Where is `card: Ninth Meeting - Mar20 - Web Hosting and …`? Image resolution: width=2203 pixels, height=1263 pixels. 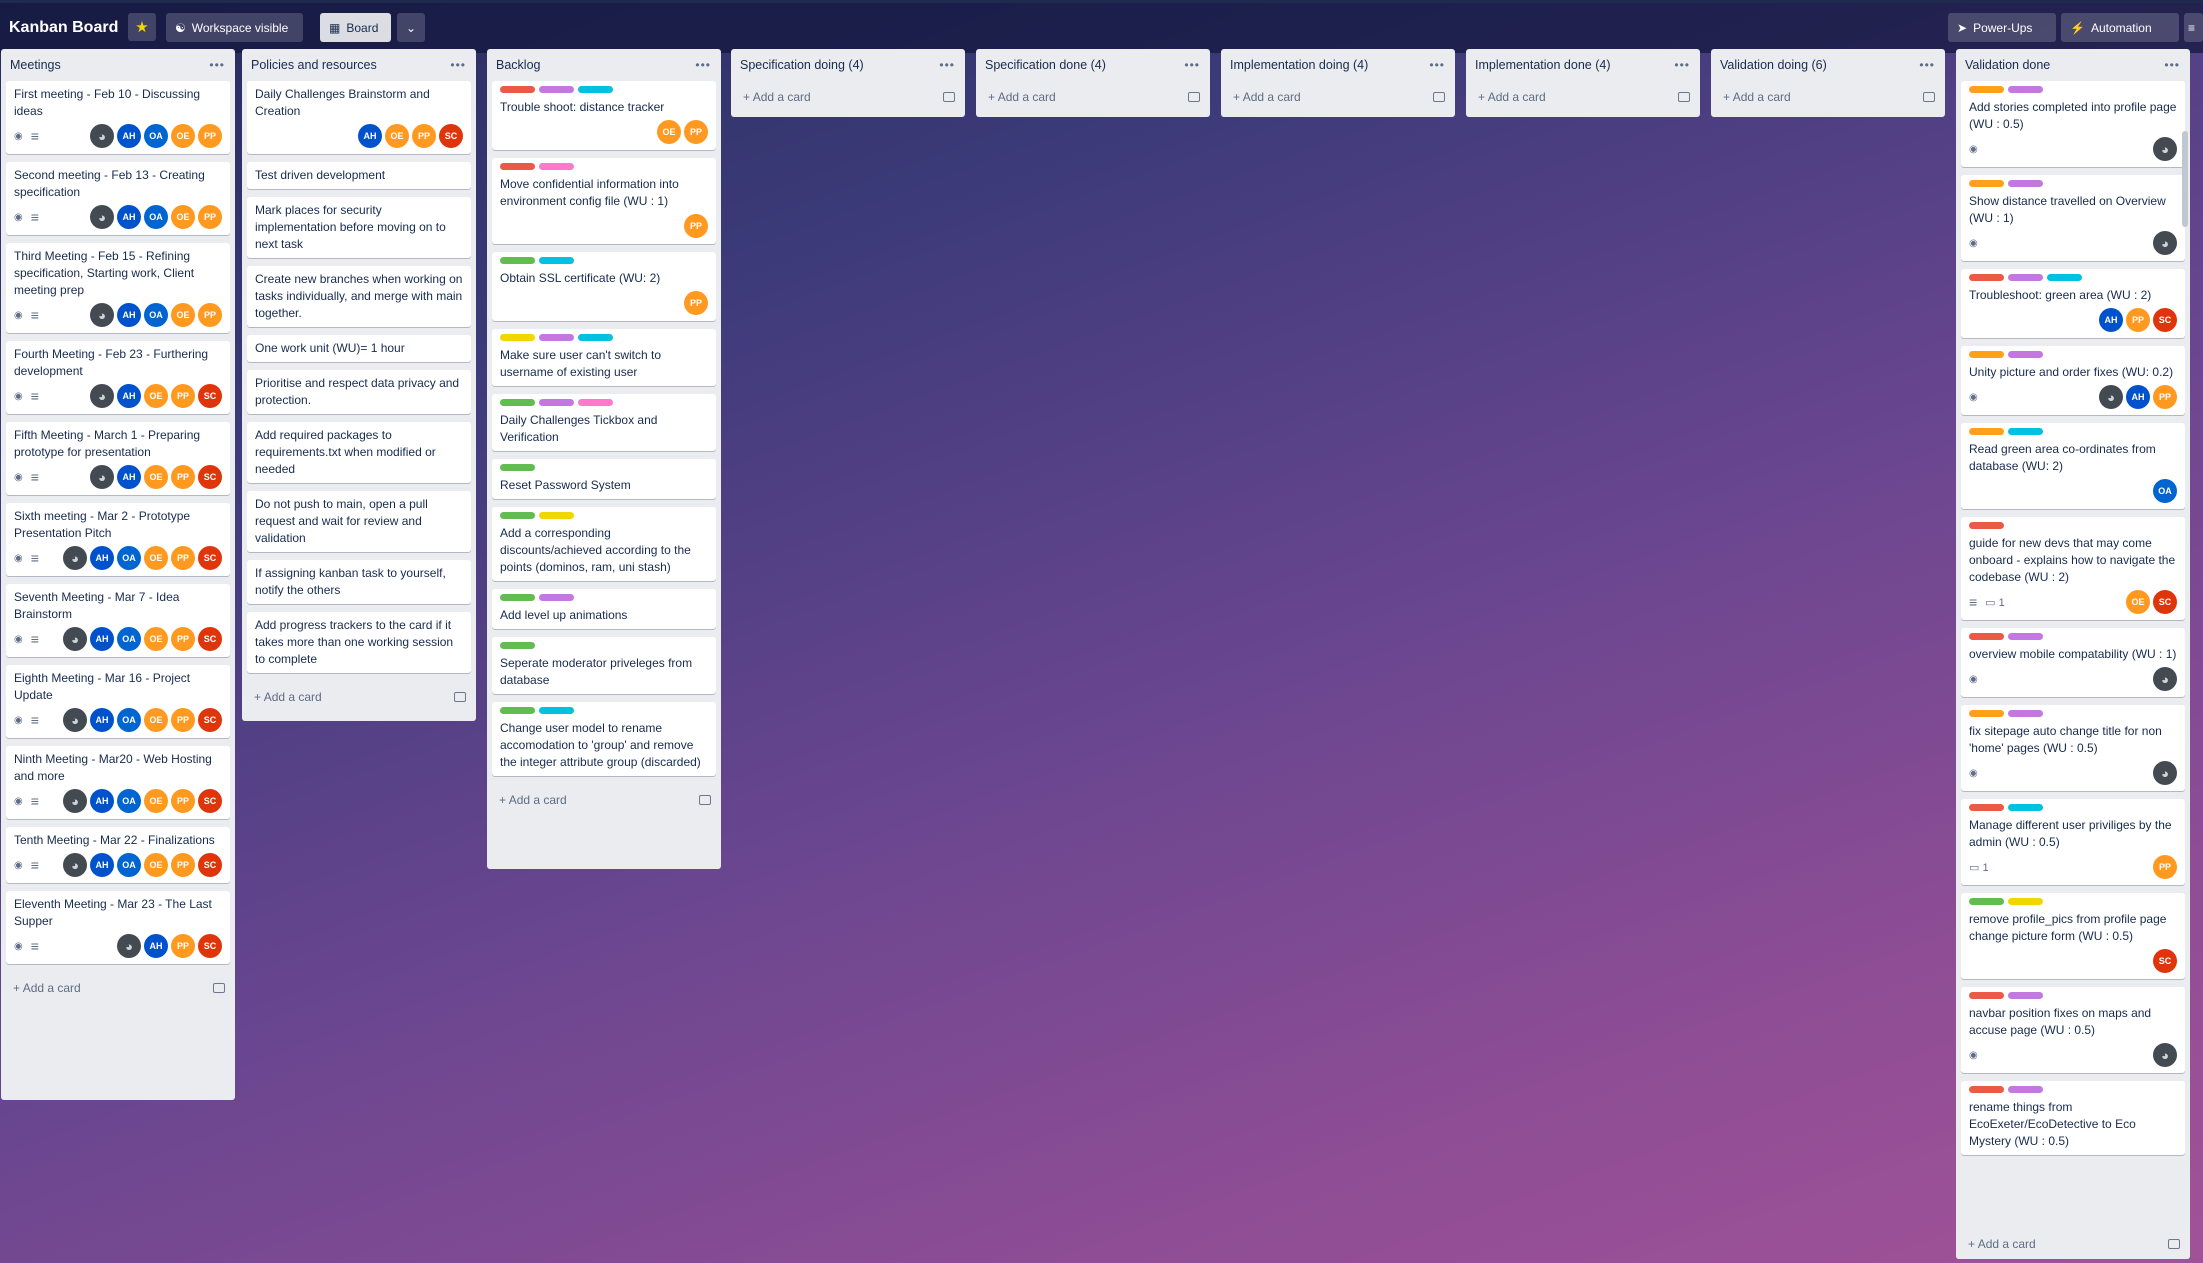
card: Ninth Meeting - Mar20 - Web Hosting and … is located at coordinates (118, 782).